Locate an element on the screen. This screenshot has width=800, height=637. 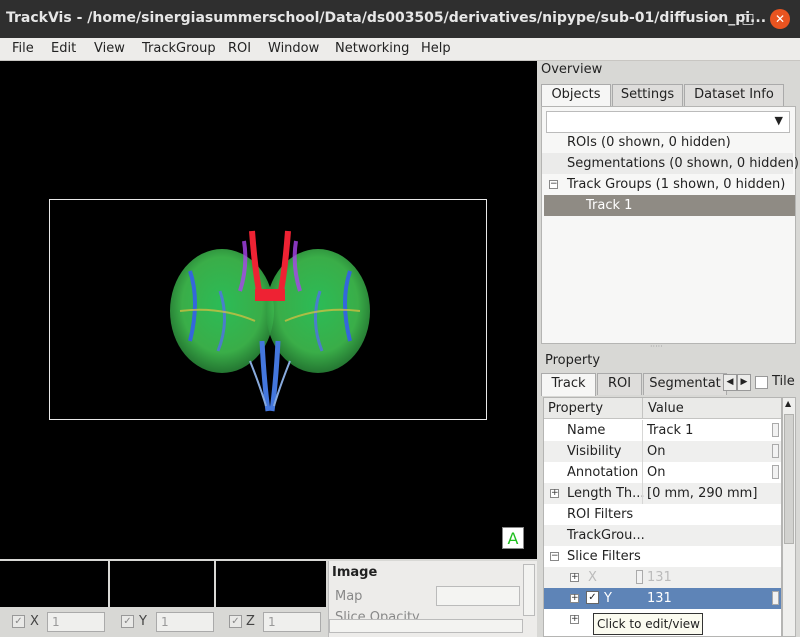
image-panel-vscroll is located at coordinates (529, 590).